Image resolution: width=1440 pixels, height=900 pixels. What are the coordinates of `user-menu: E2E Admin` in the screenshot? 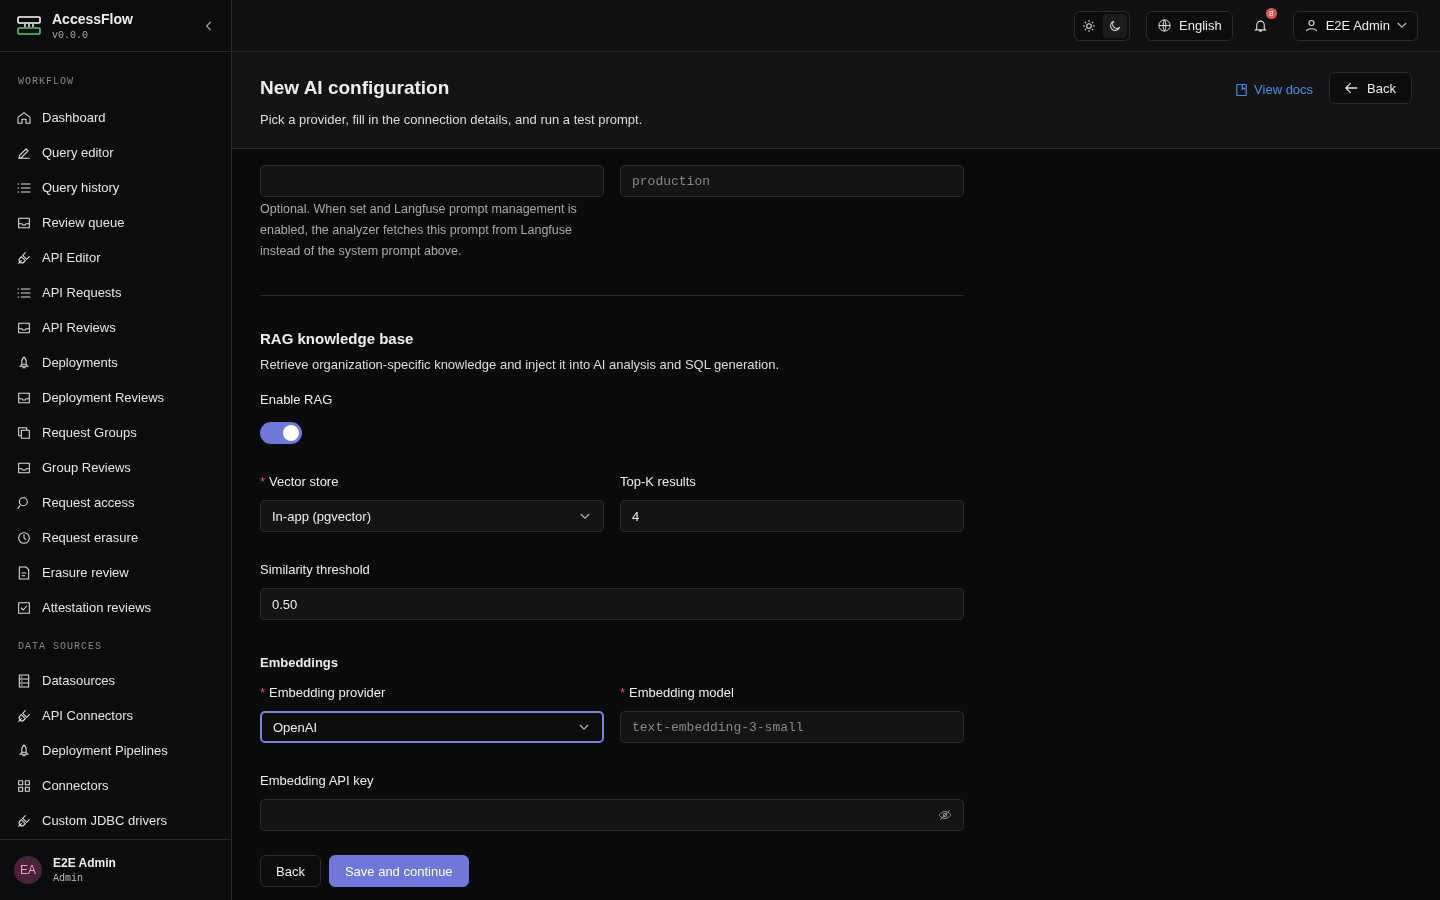 It's located at (1355, 25).